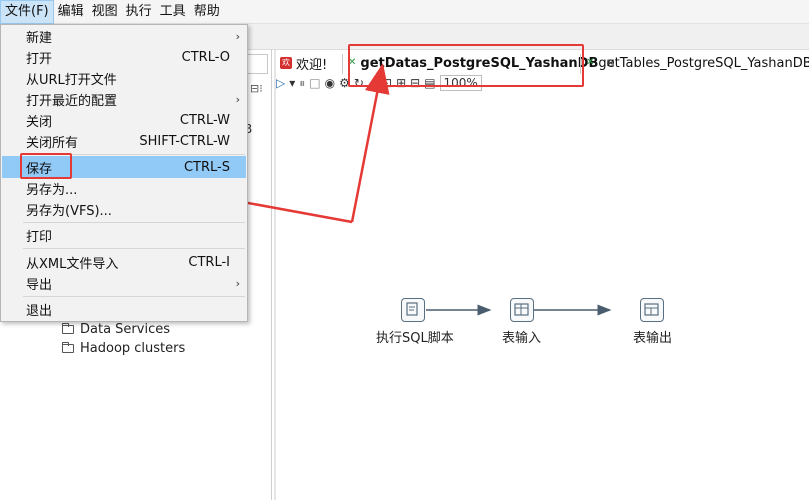 Image resolution: width=809 pixels, height=500 pixels. Describe the element at coordinates (39, 285) in the screenshot. I see `menu-item-label: 导出` at that location.